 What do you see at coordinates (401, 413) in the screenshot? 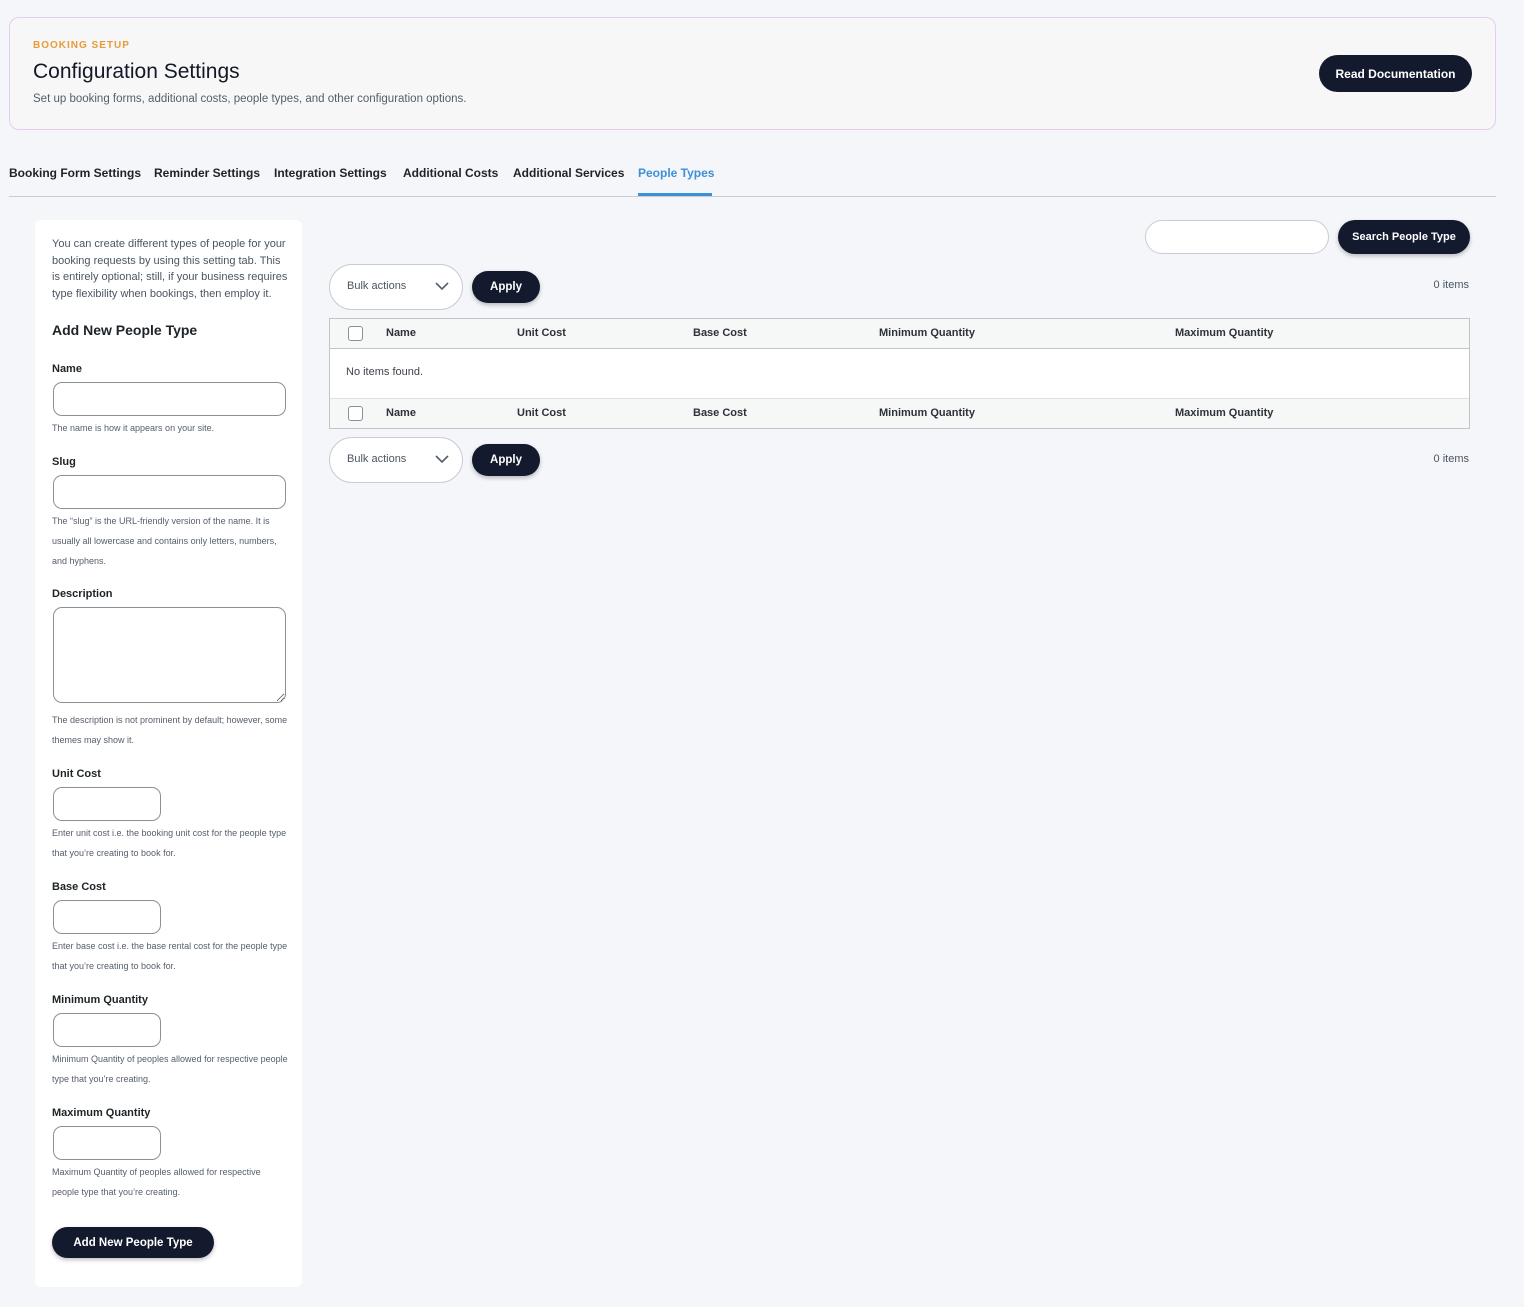
I see `column-name-footer: Name` at bounding box center [401, 413].